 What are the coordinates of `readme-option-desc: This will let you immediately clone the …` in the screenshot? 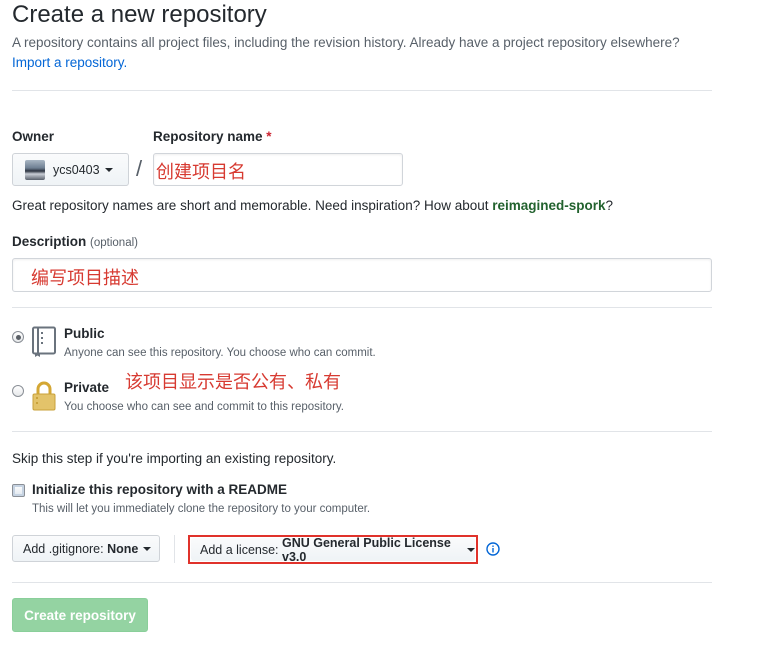 It's located at (201, 509).